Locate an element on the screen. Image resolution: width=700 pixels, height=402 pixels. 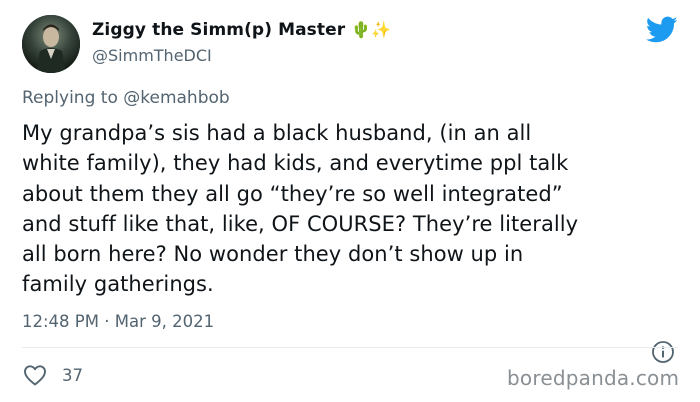
avatar-image is located at coordinates (51, 44).